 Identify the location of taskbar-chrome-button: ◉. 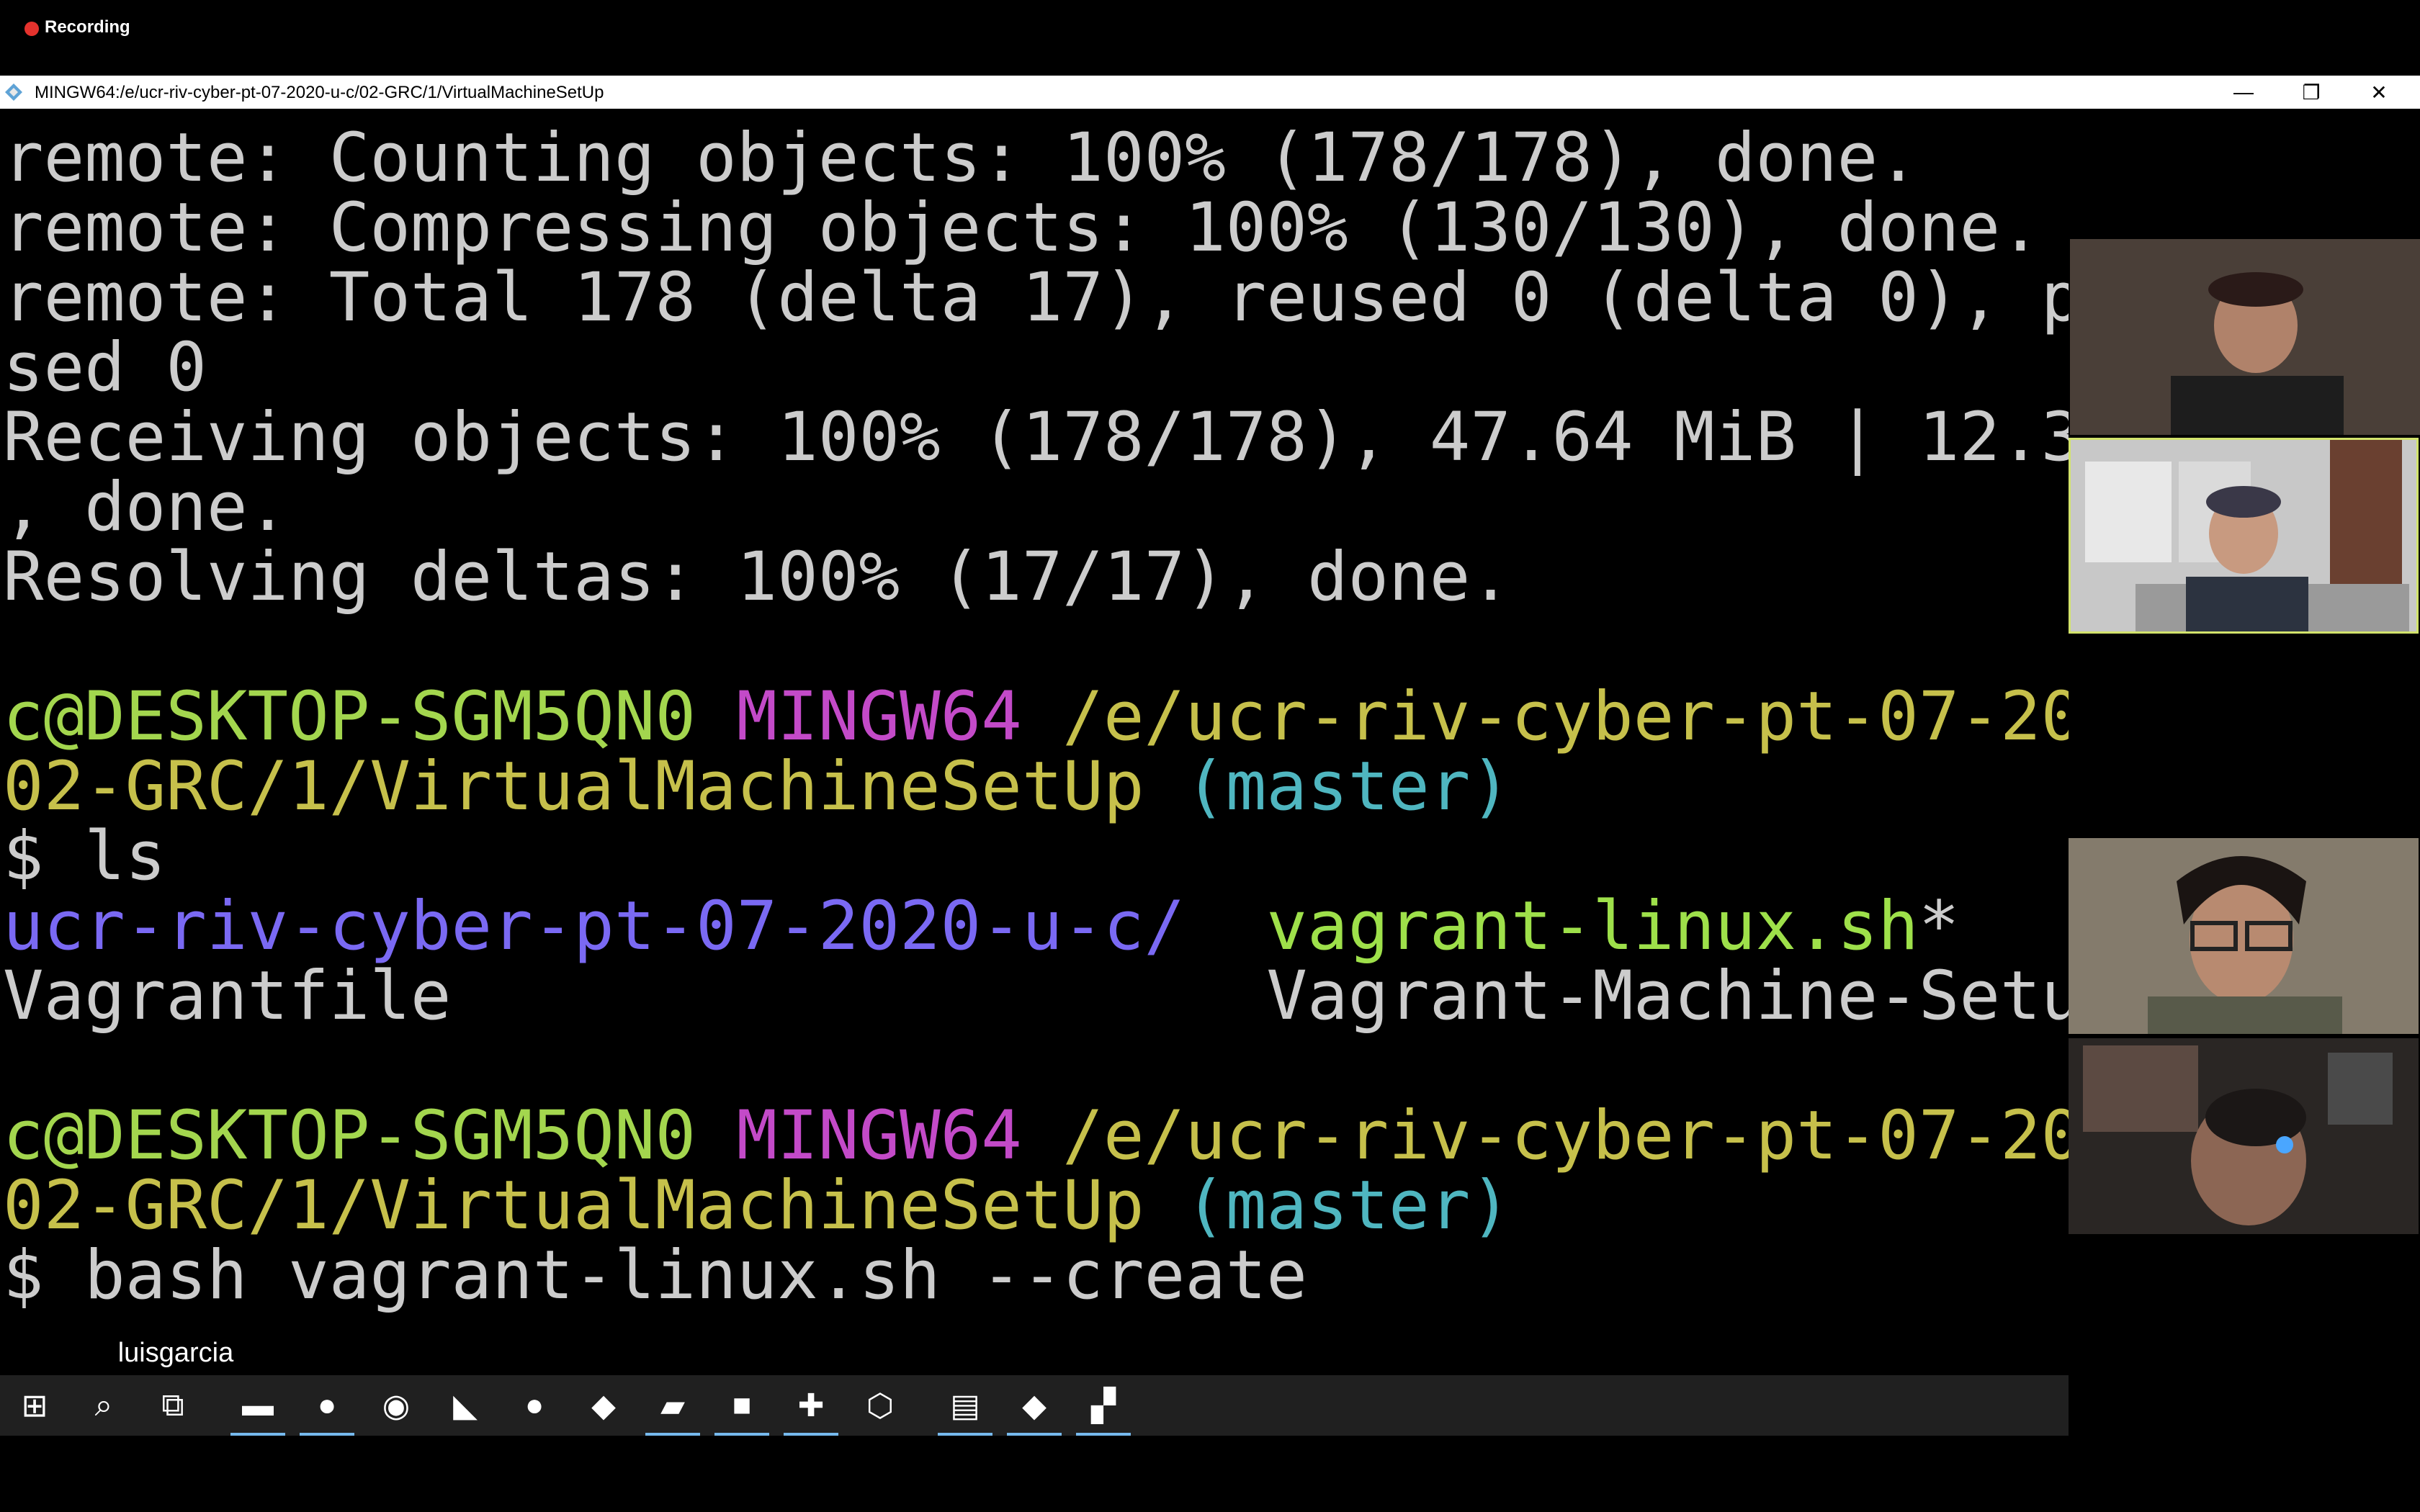
(396, 1405).